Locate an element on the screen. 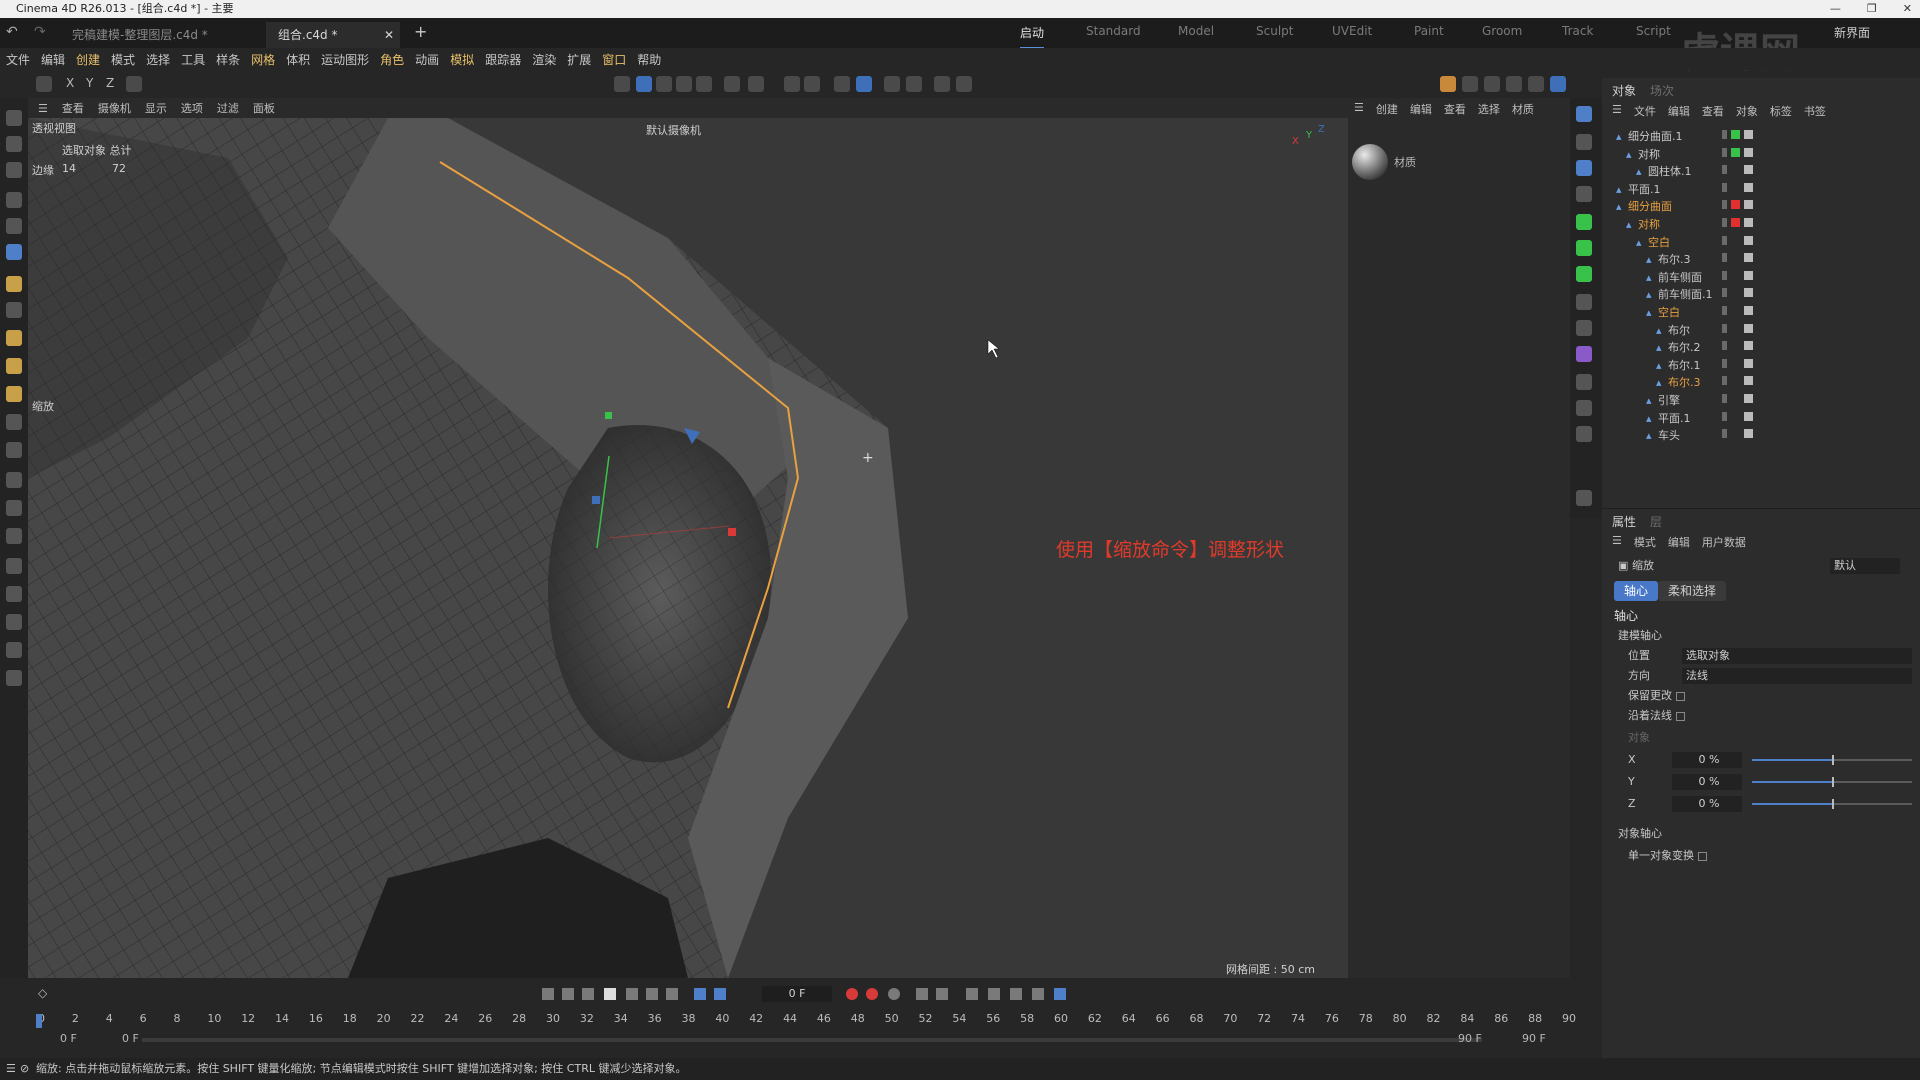  material-menu-material: 材质 is located at coordinates (1523, 108).